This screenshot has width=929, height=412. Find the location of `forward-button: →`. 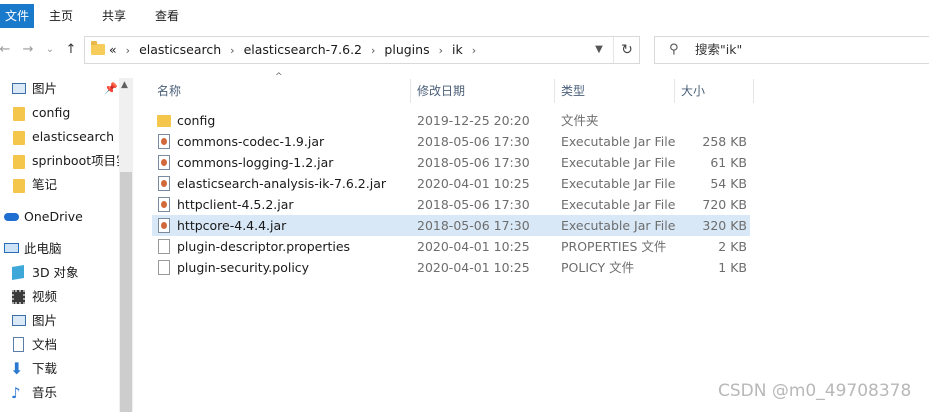

forward-button: → is located at coordinates (28, 50).